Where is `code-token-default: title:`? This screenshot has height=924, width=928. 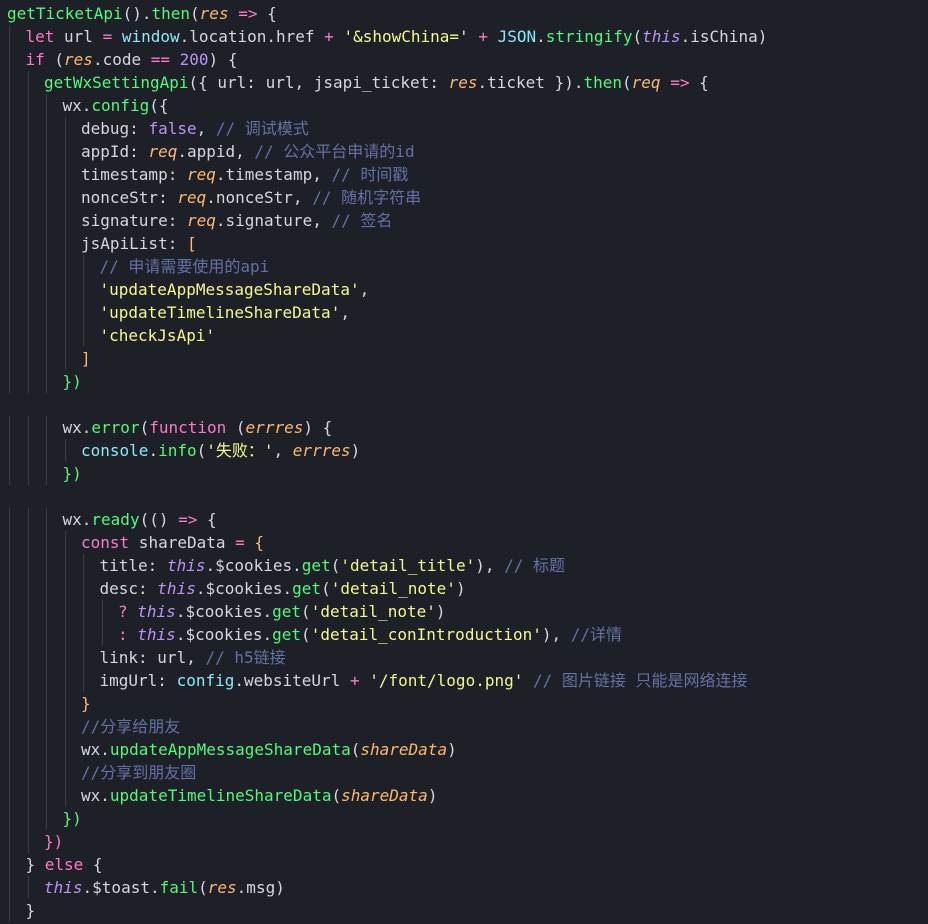
code-token-default: title: is located at coordinates (133, 565).